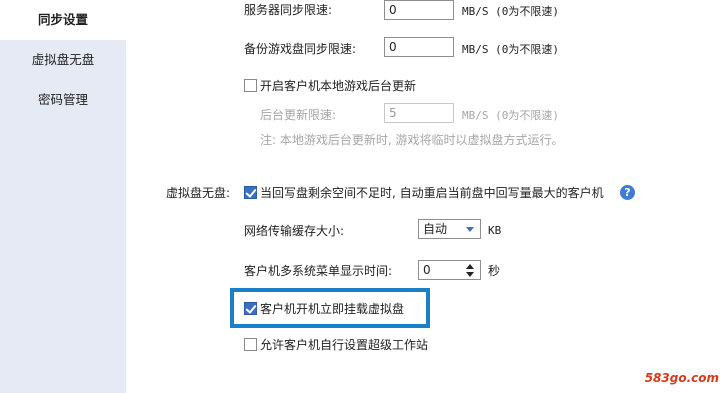  Describe the element at coordinates (288, 10) in the screenshot. I see `server-sync-limit-label: 服务器同步限速:` at that location.